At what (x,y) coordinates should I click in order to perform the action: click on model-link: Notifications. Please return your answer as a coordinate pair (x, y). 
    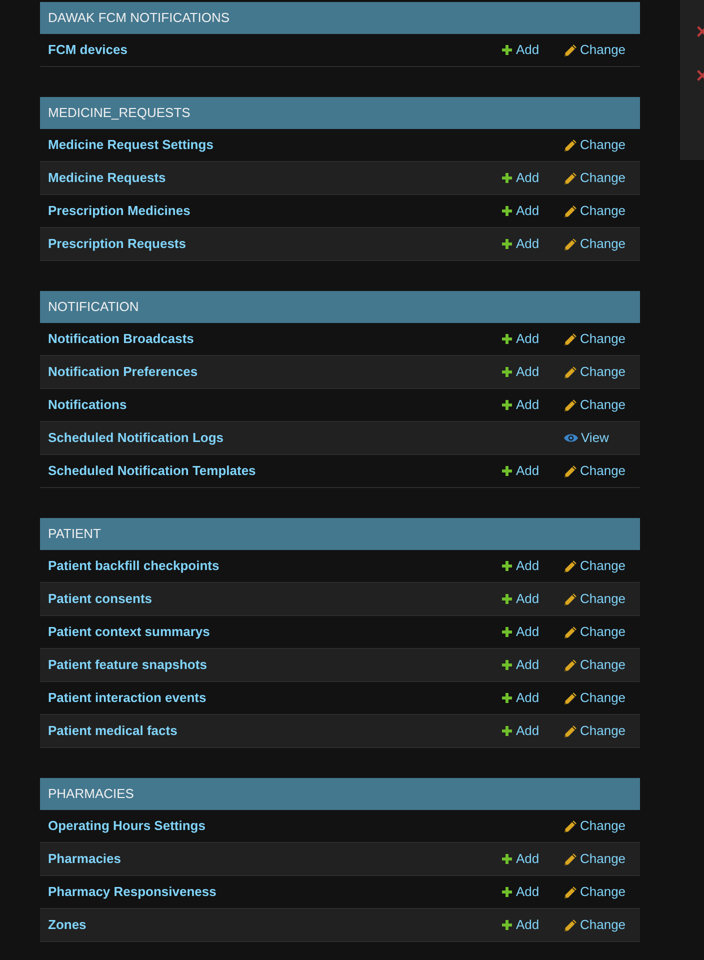
    Looking at the image, I should click on (87, 405).